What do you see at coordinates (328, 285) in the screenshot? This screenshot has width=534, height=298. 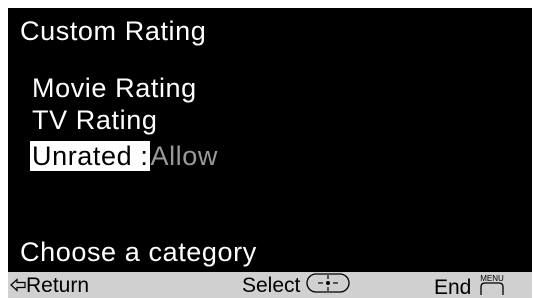 I see `joystick-center-icon` at bounding box center [328, 285].